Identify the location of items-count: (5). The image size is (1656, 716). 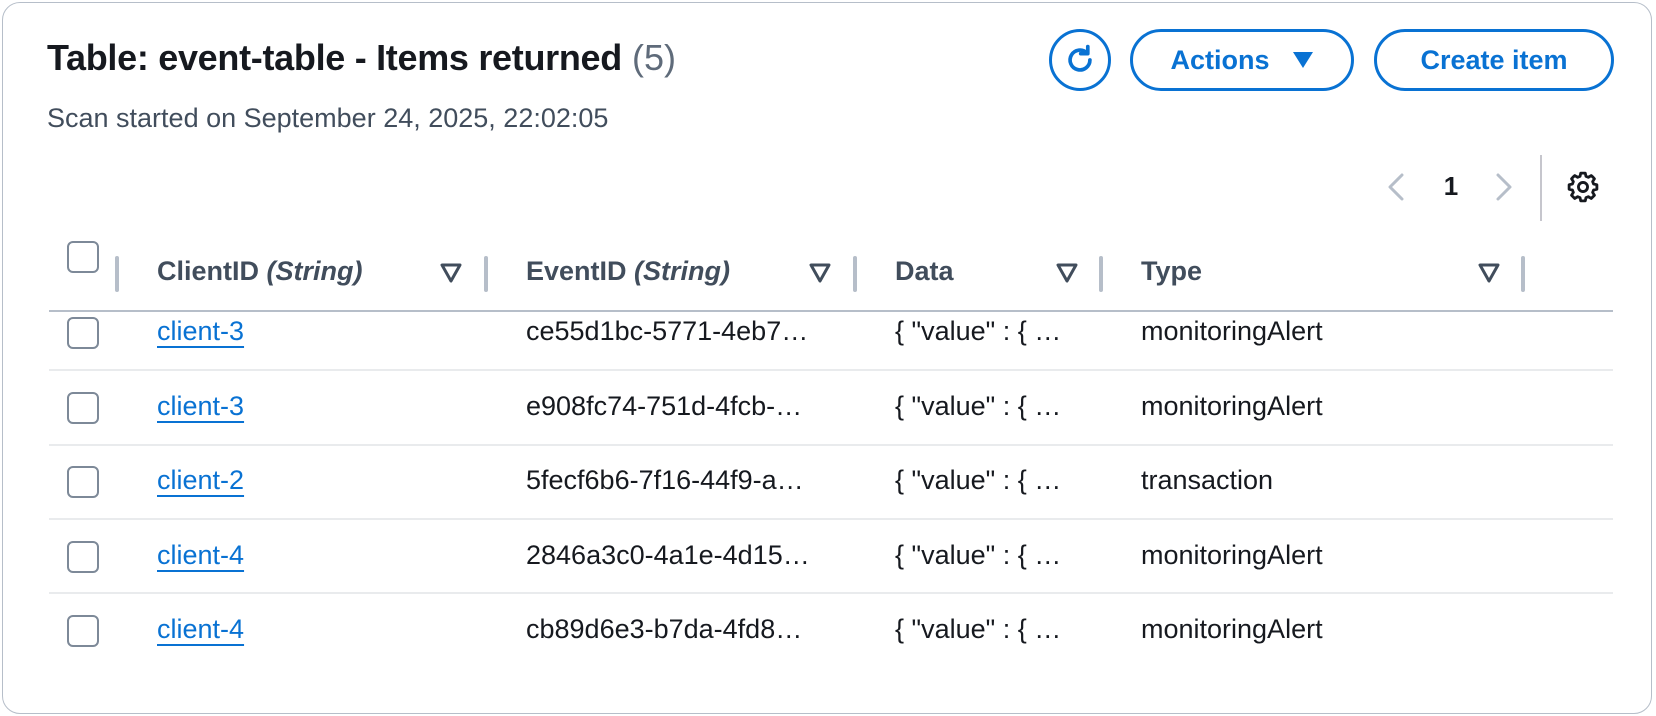
(653, 57).